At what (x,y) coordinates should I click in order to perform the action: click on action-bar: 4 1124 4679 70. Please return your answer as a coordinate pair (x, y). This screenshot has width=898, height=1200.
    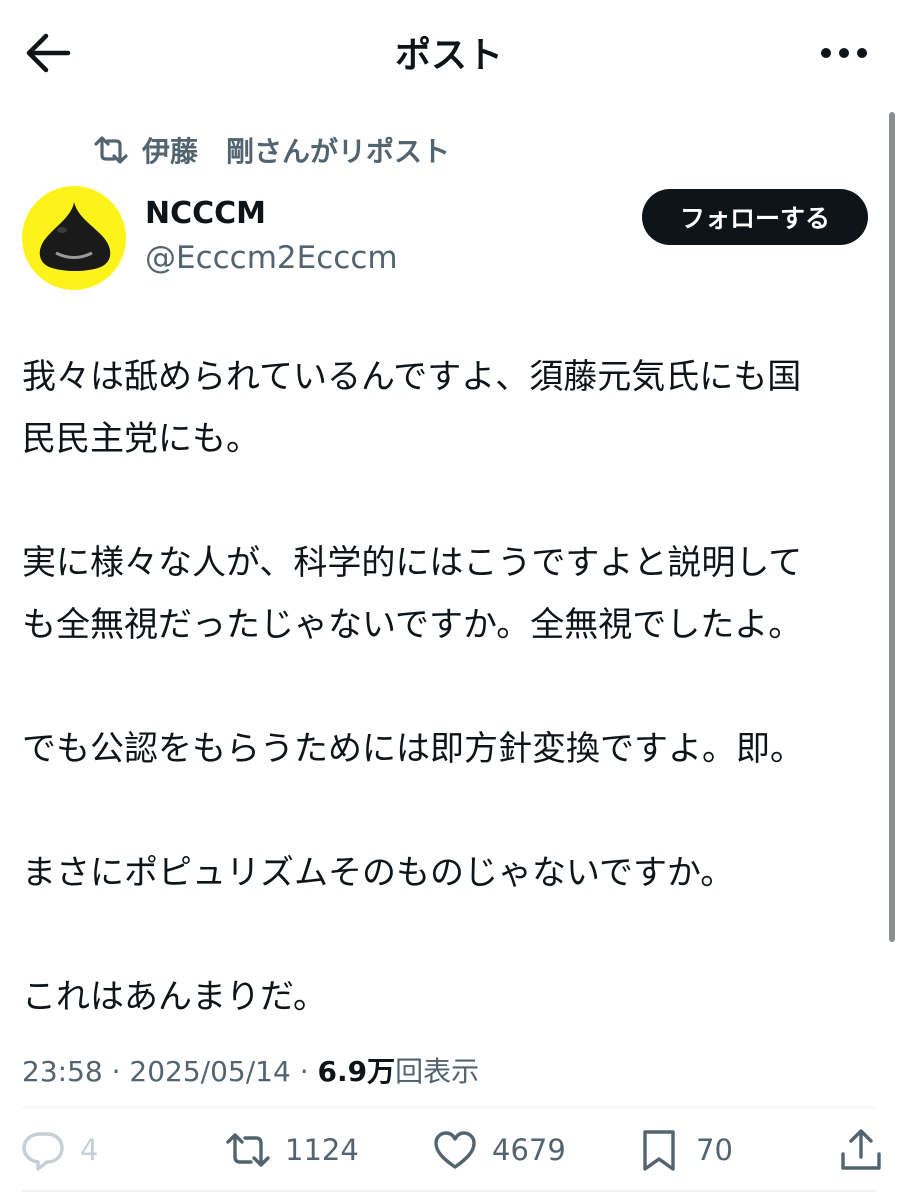
    Looking at the image, I should click on (449, 1150).